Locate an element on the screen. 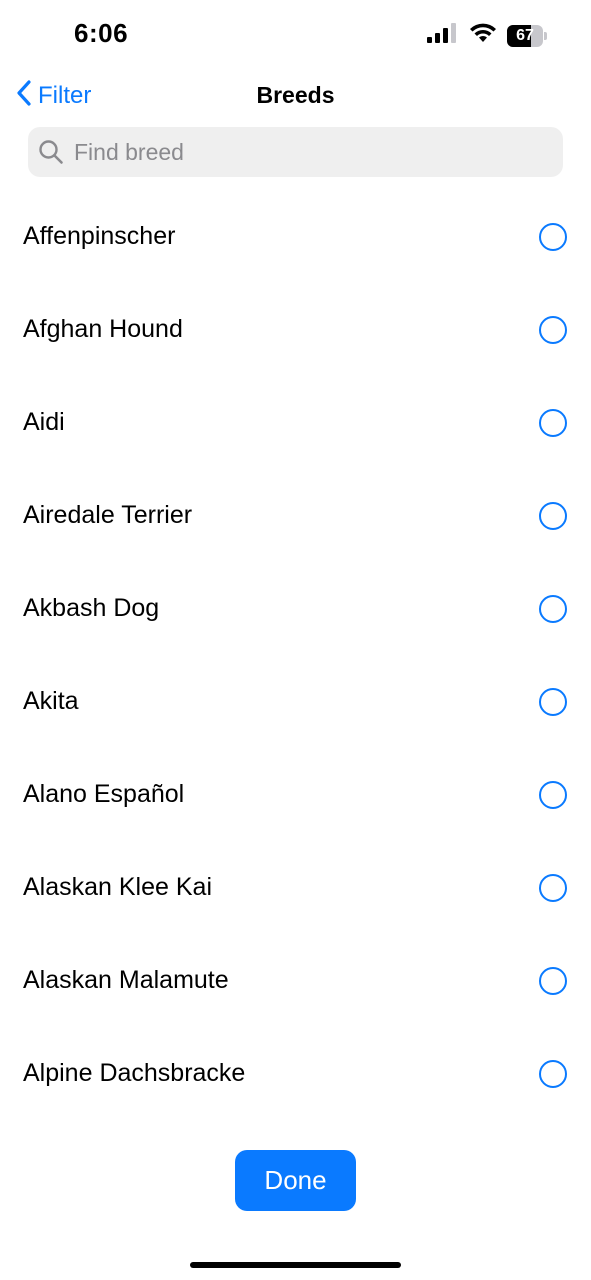 Image resolution: width=591 pixels, height=1280 pixels. battery-level: 67 is located at coordinates (525, 35).